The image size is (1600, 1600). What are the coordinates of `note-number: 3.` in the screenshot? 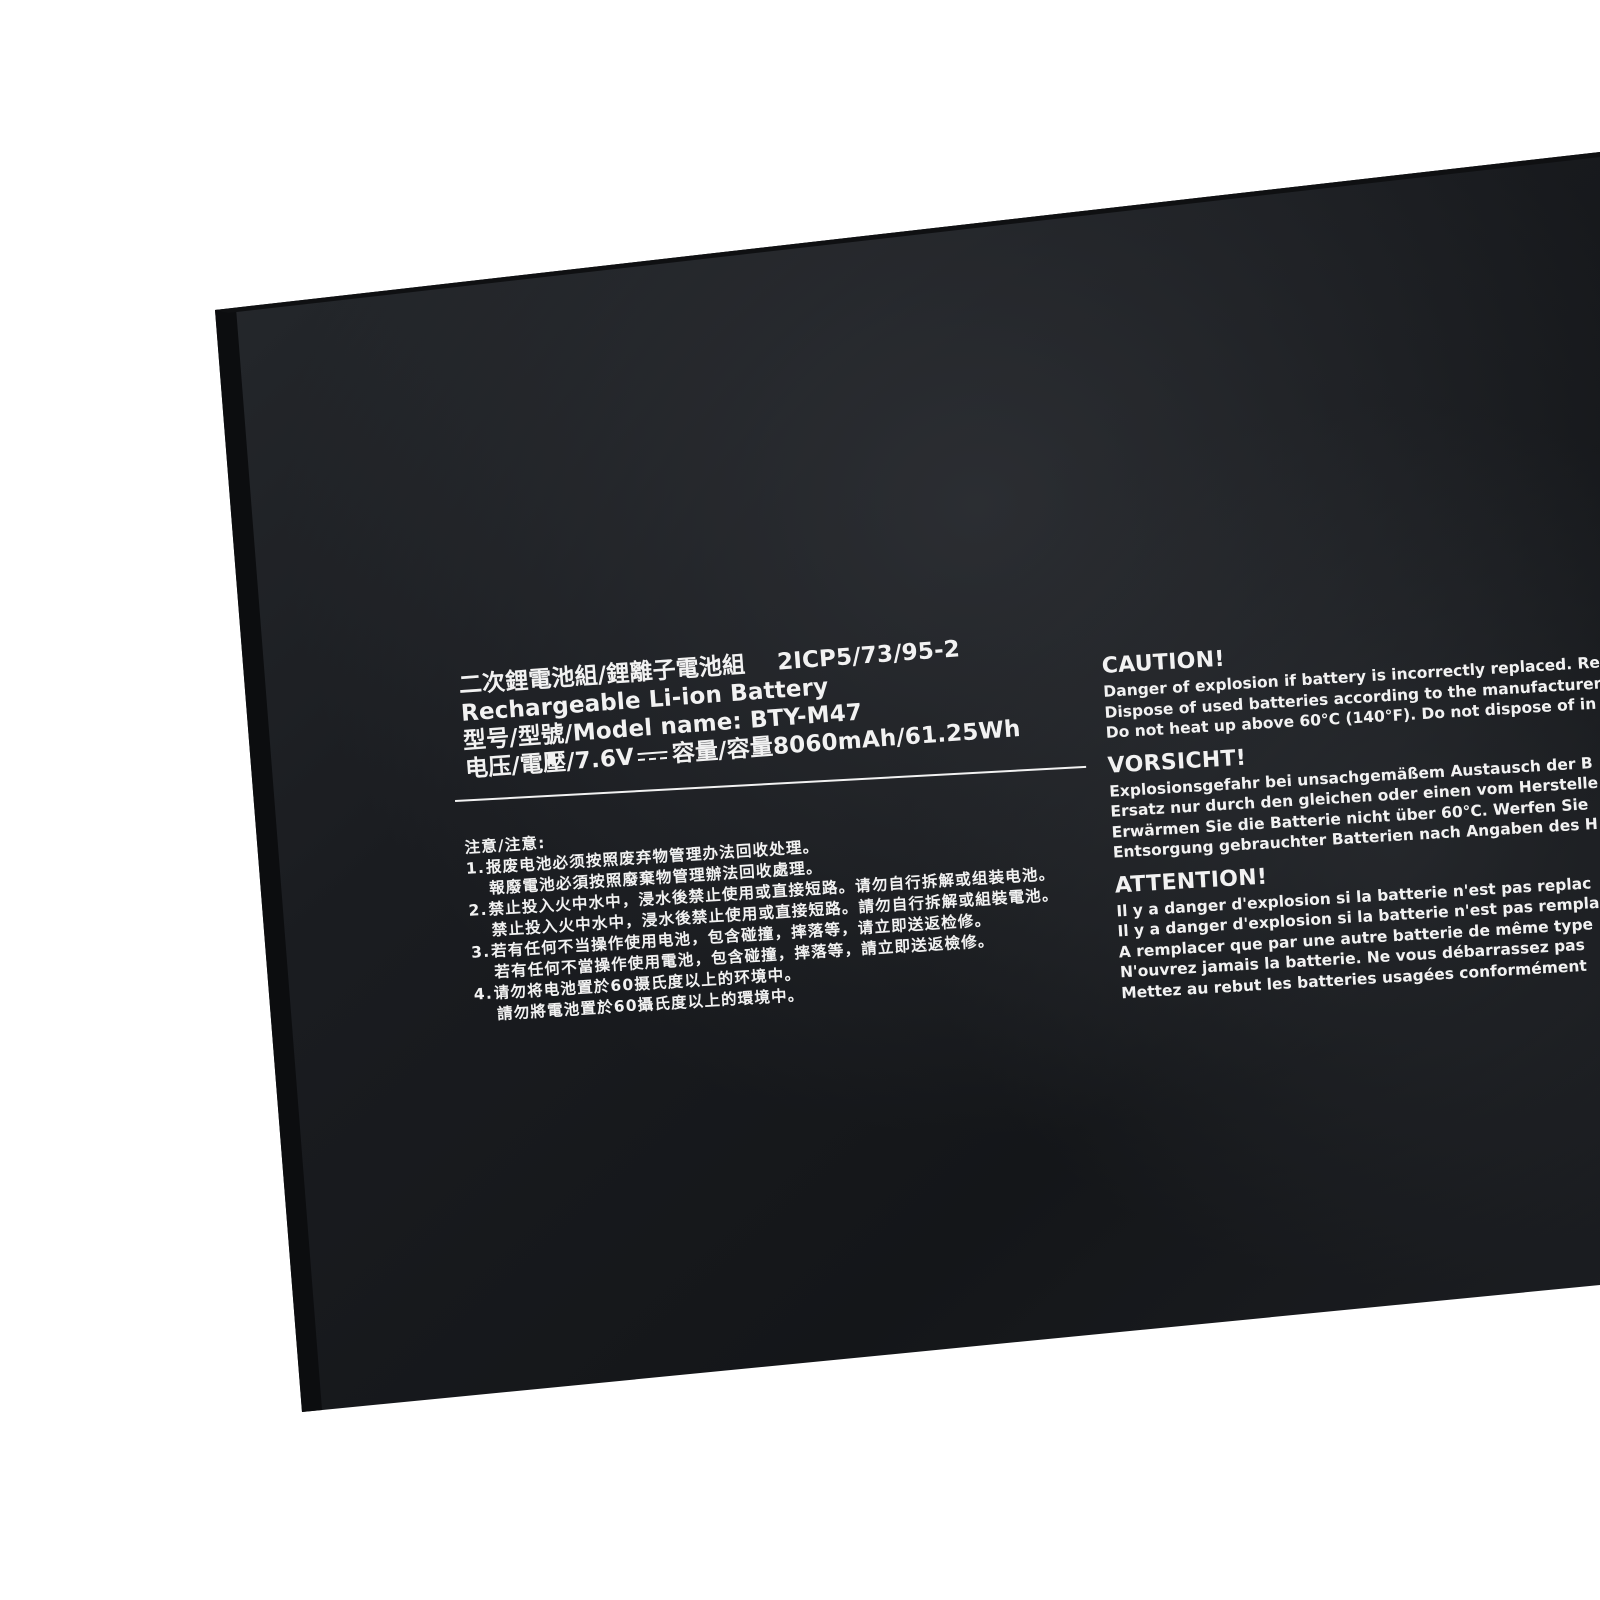 It's located at (480, 952).